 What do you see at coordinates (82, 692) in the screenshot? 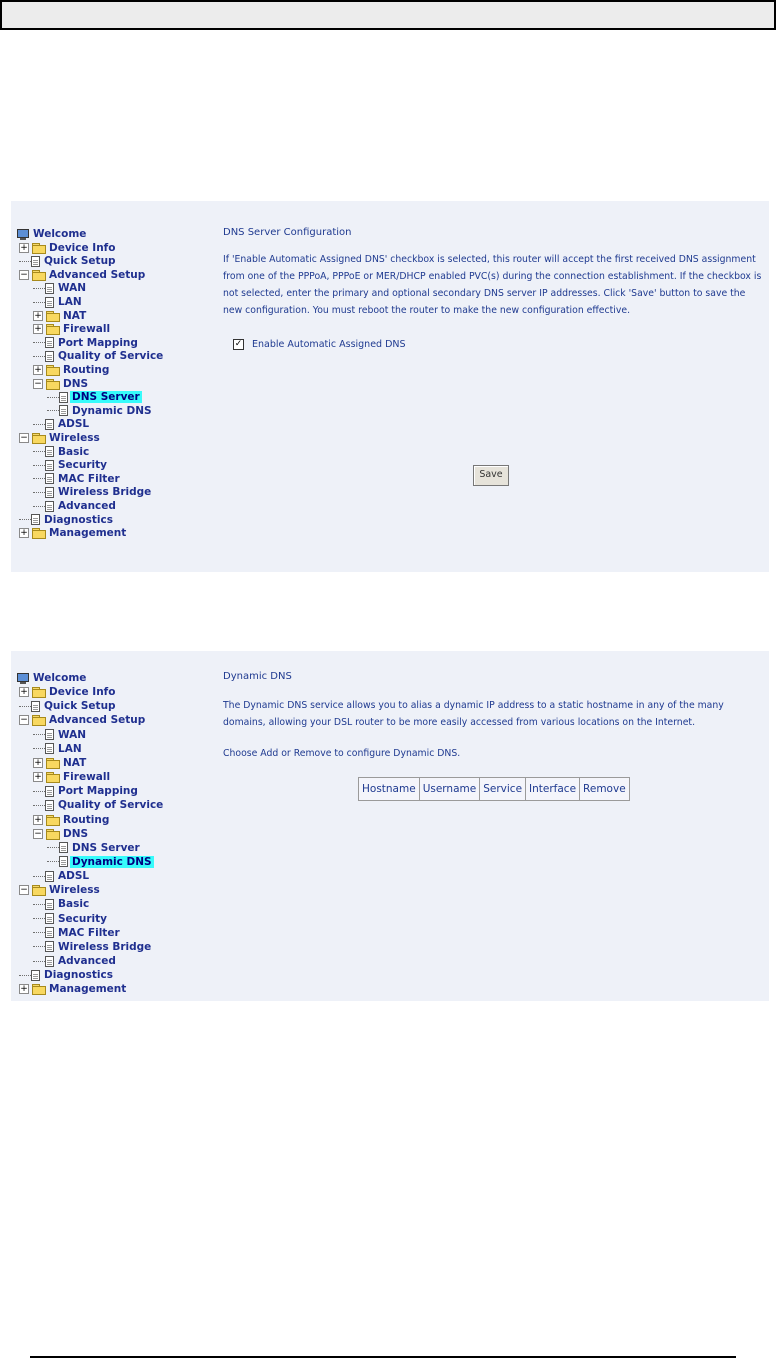
I see `sidebar-item-label: Device Info` at bounding box center [82, 692].